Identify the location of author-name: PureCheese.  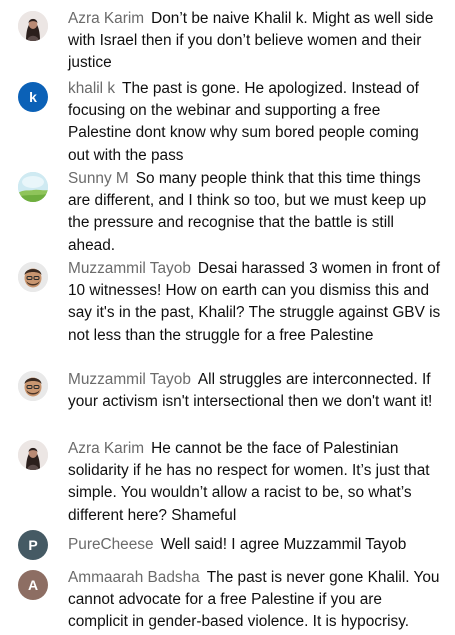
(111, 544).